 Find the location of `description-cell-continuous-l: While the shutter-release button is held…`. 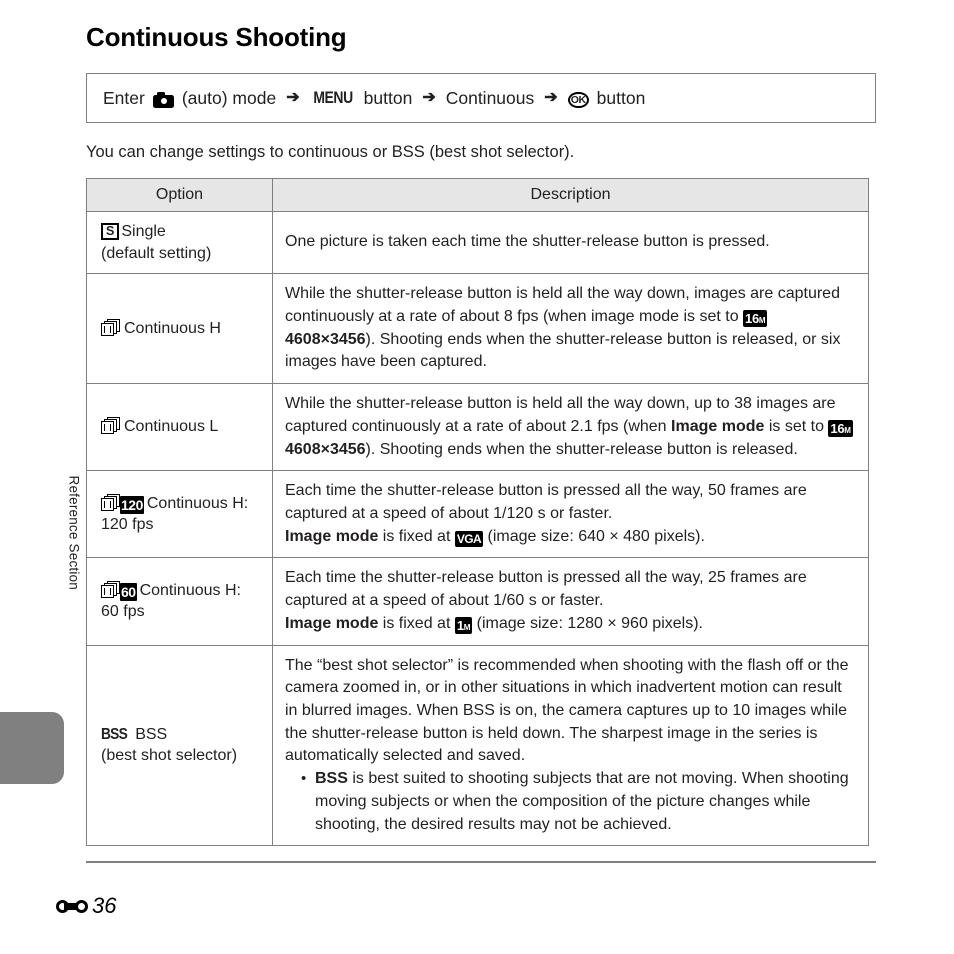

description-cell-continuous-l: While the shutter-release button is held… is located at coordinates (570, 427).